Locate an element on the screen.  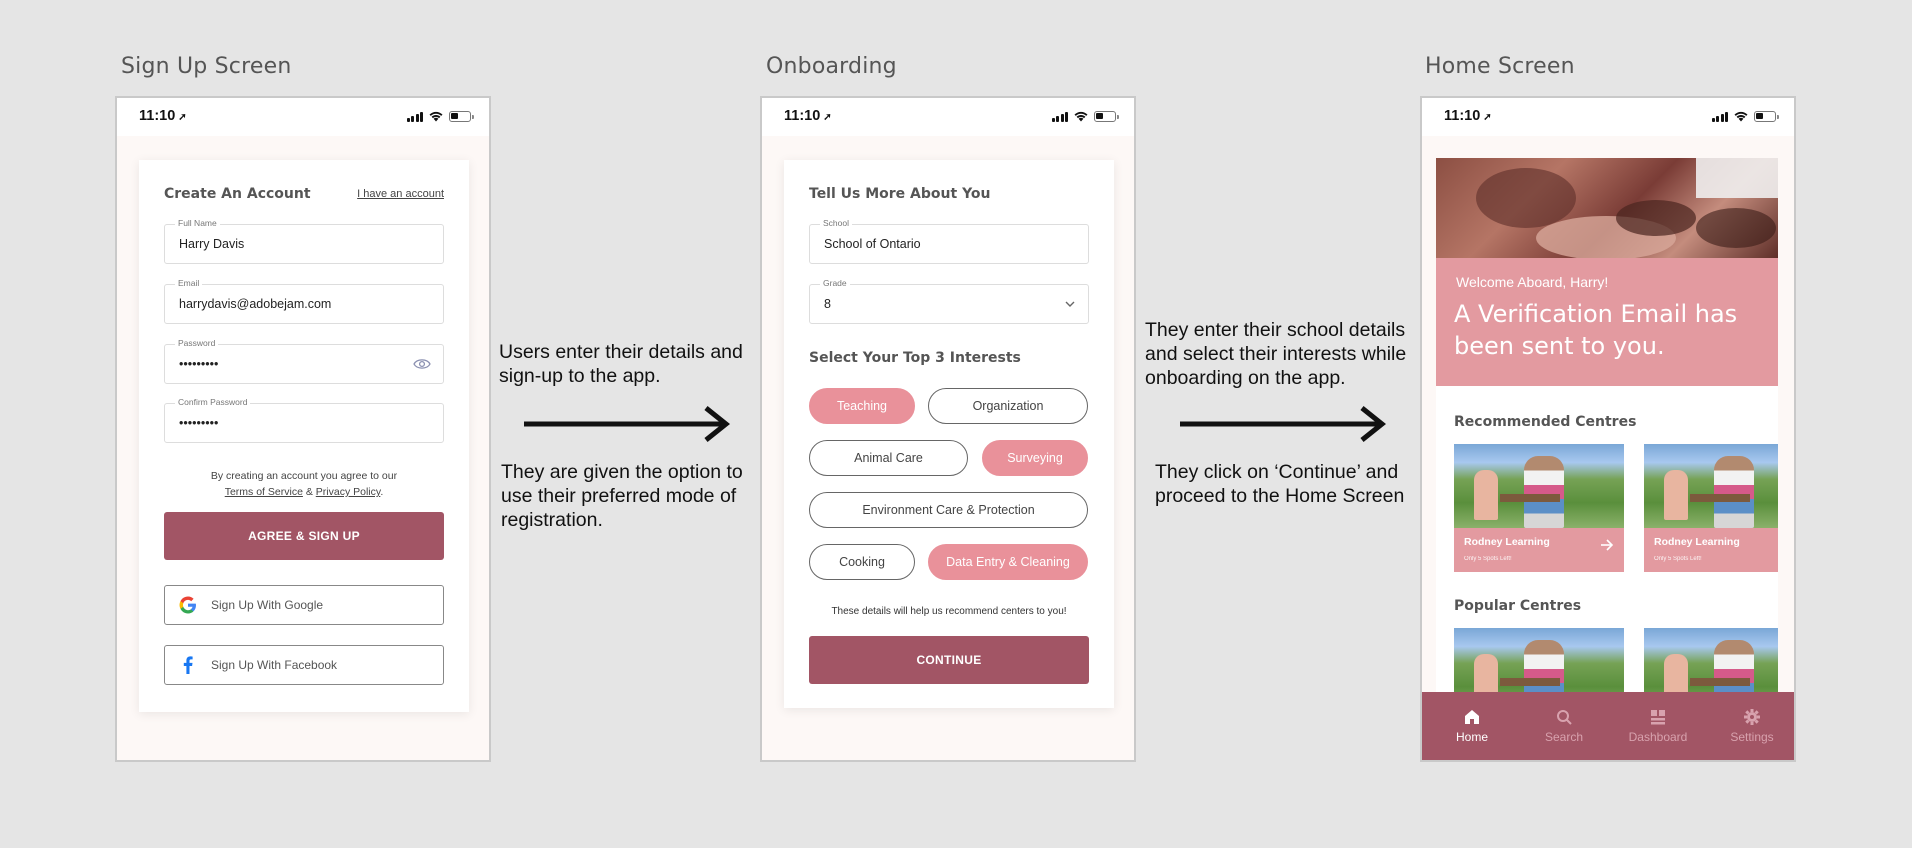
grade-select: Grade 8 is located at coordinates (949, 301).